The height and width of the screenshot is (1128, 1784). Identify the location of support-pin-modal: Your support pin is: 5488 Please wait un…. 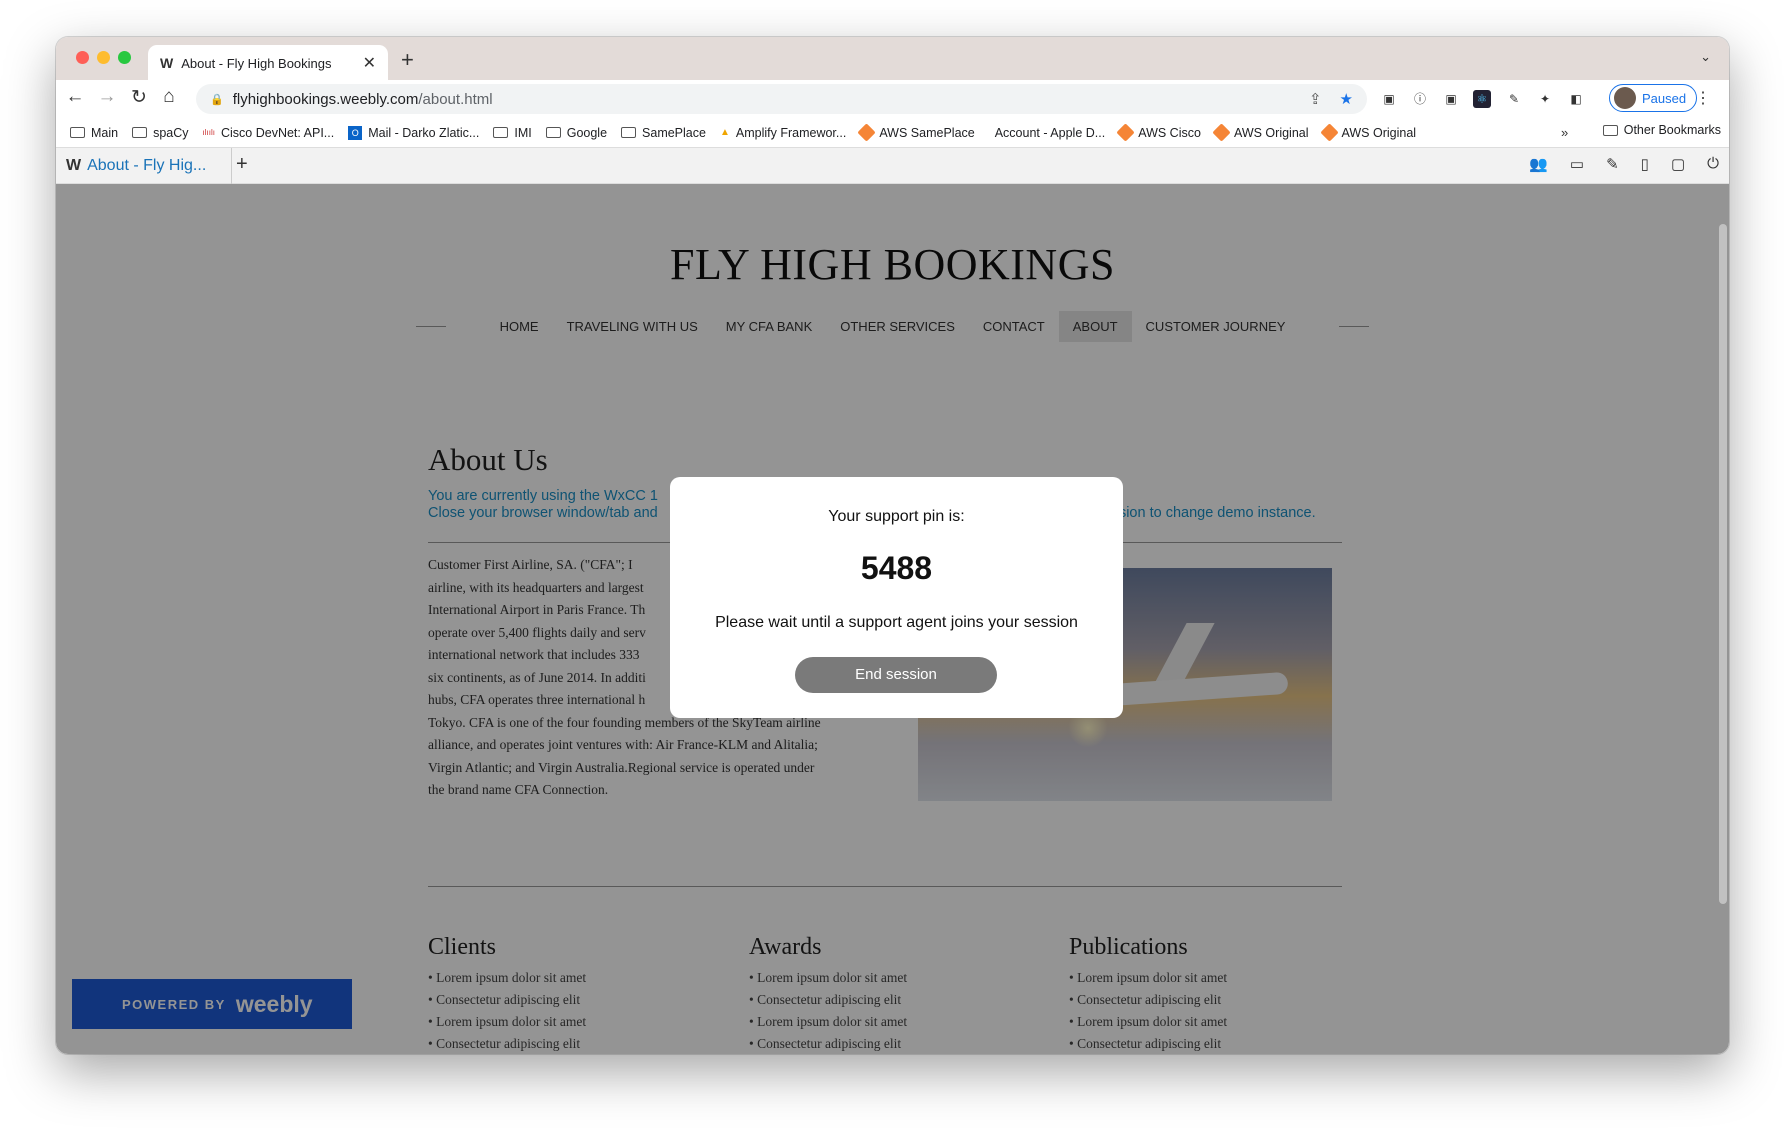
(896, 597).